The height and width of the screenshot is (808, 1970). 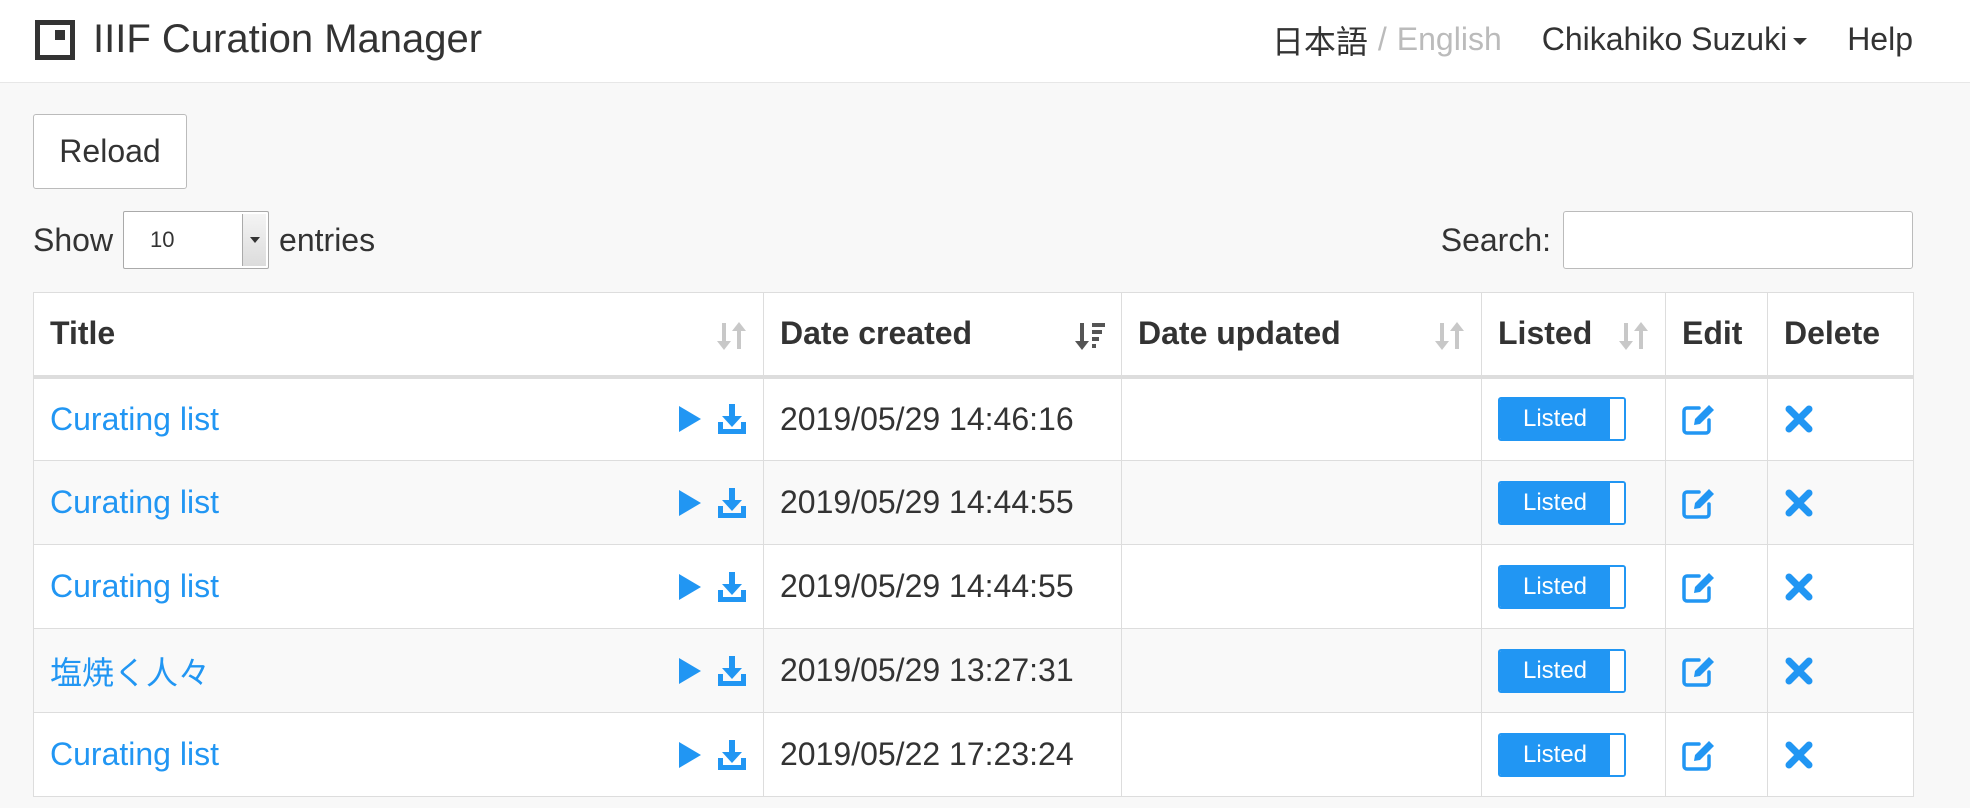 I want to click on user-menu-dropdown: Chikahiko Suzuki, so click(x=1674, y=39).